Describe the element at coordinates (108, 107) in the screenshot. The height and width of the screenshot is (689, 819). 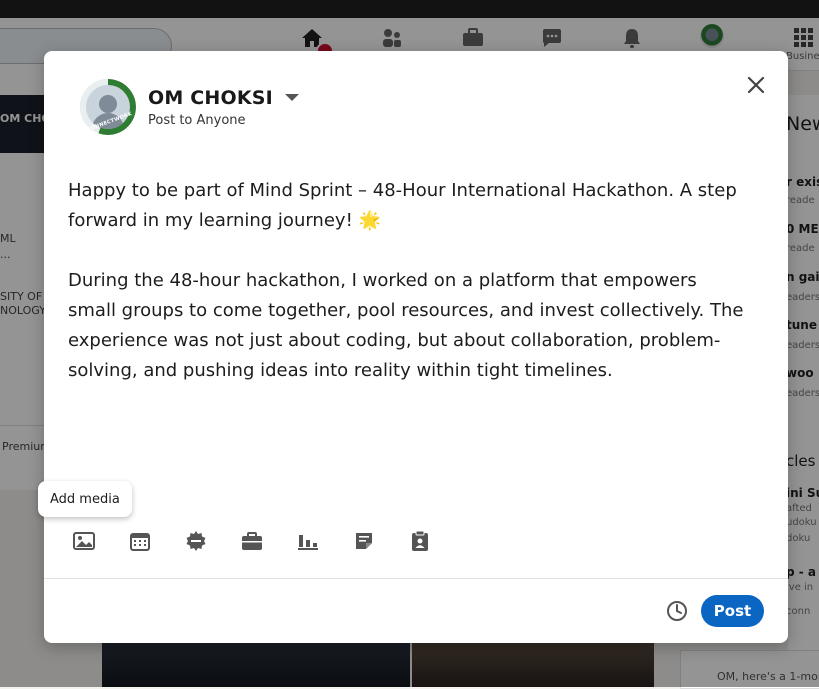
I see `author-avatar: KONNECTWORK` at that location.